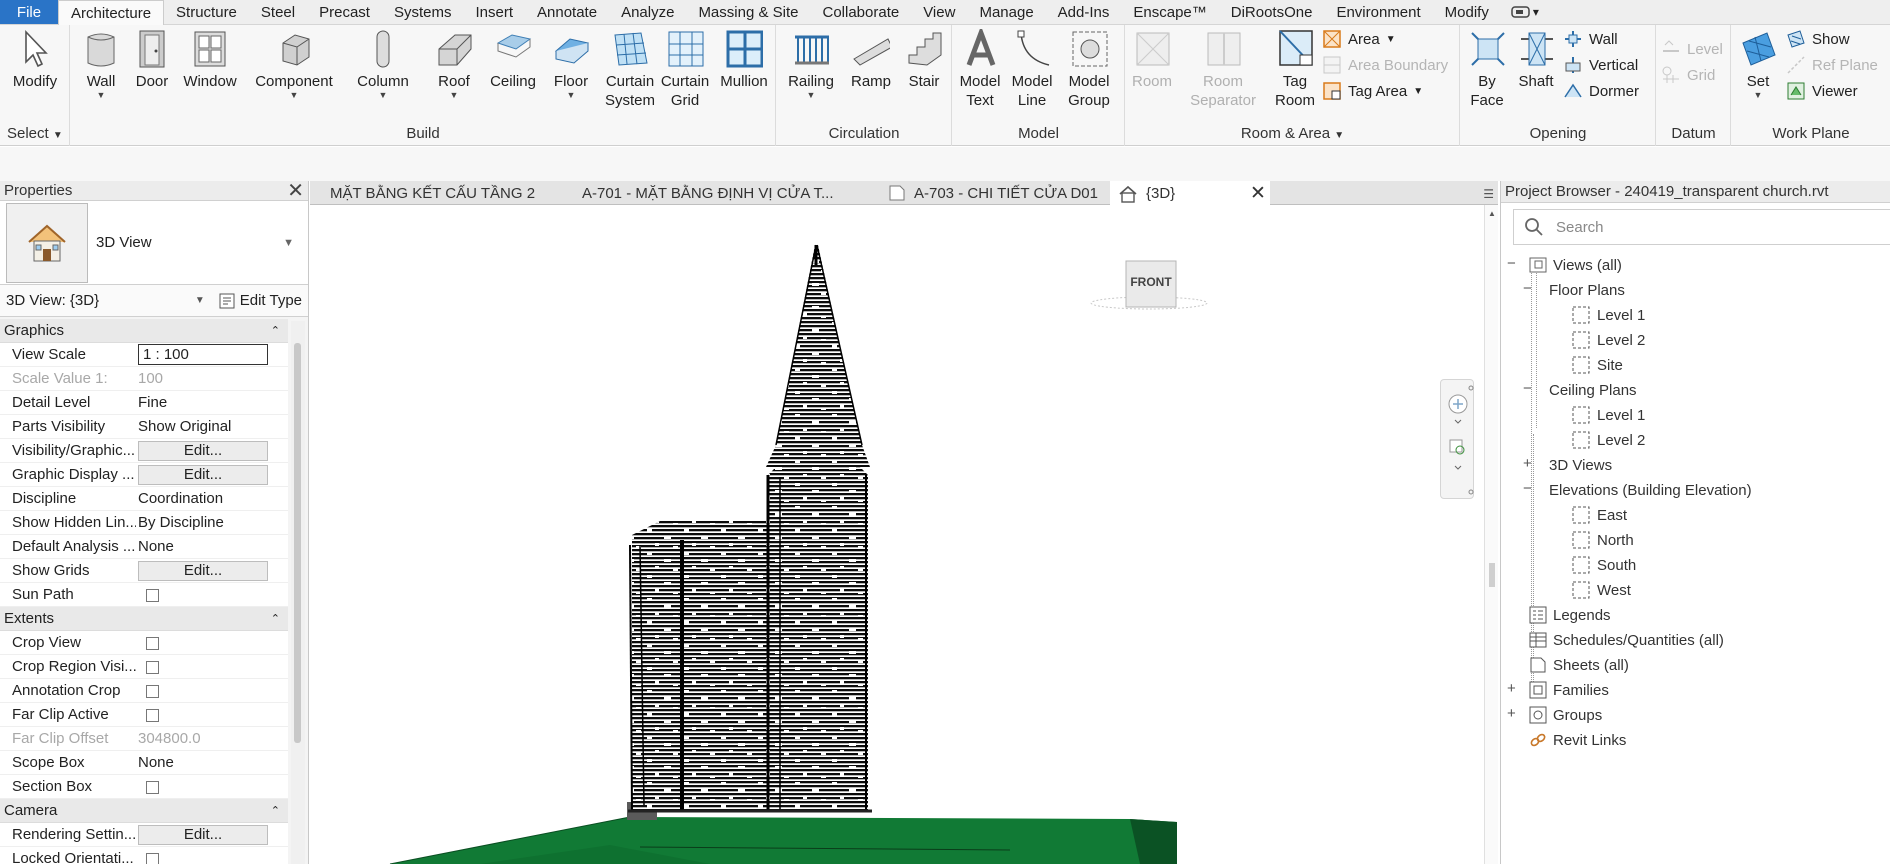  I want to click on stair-button: Stair, so click(924, 60).